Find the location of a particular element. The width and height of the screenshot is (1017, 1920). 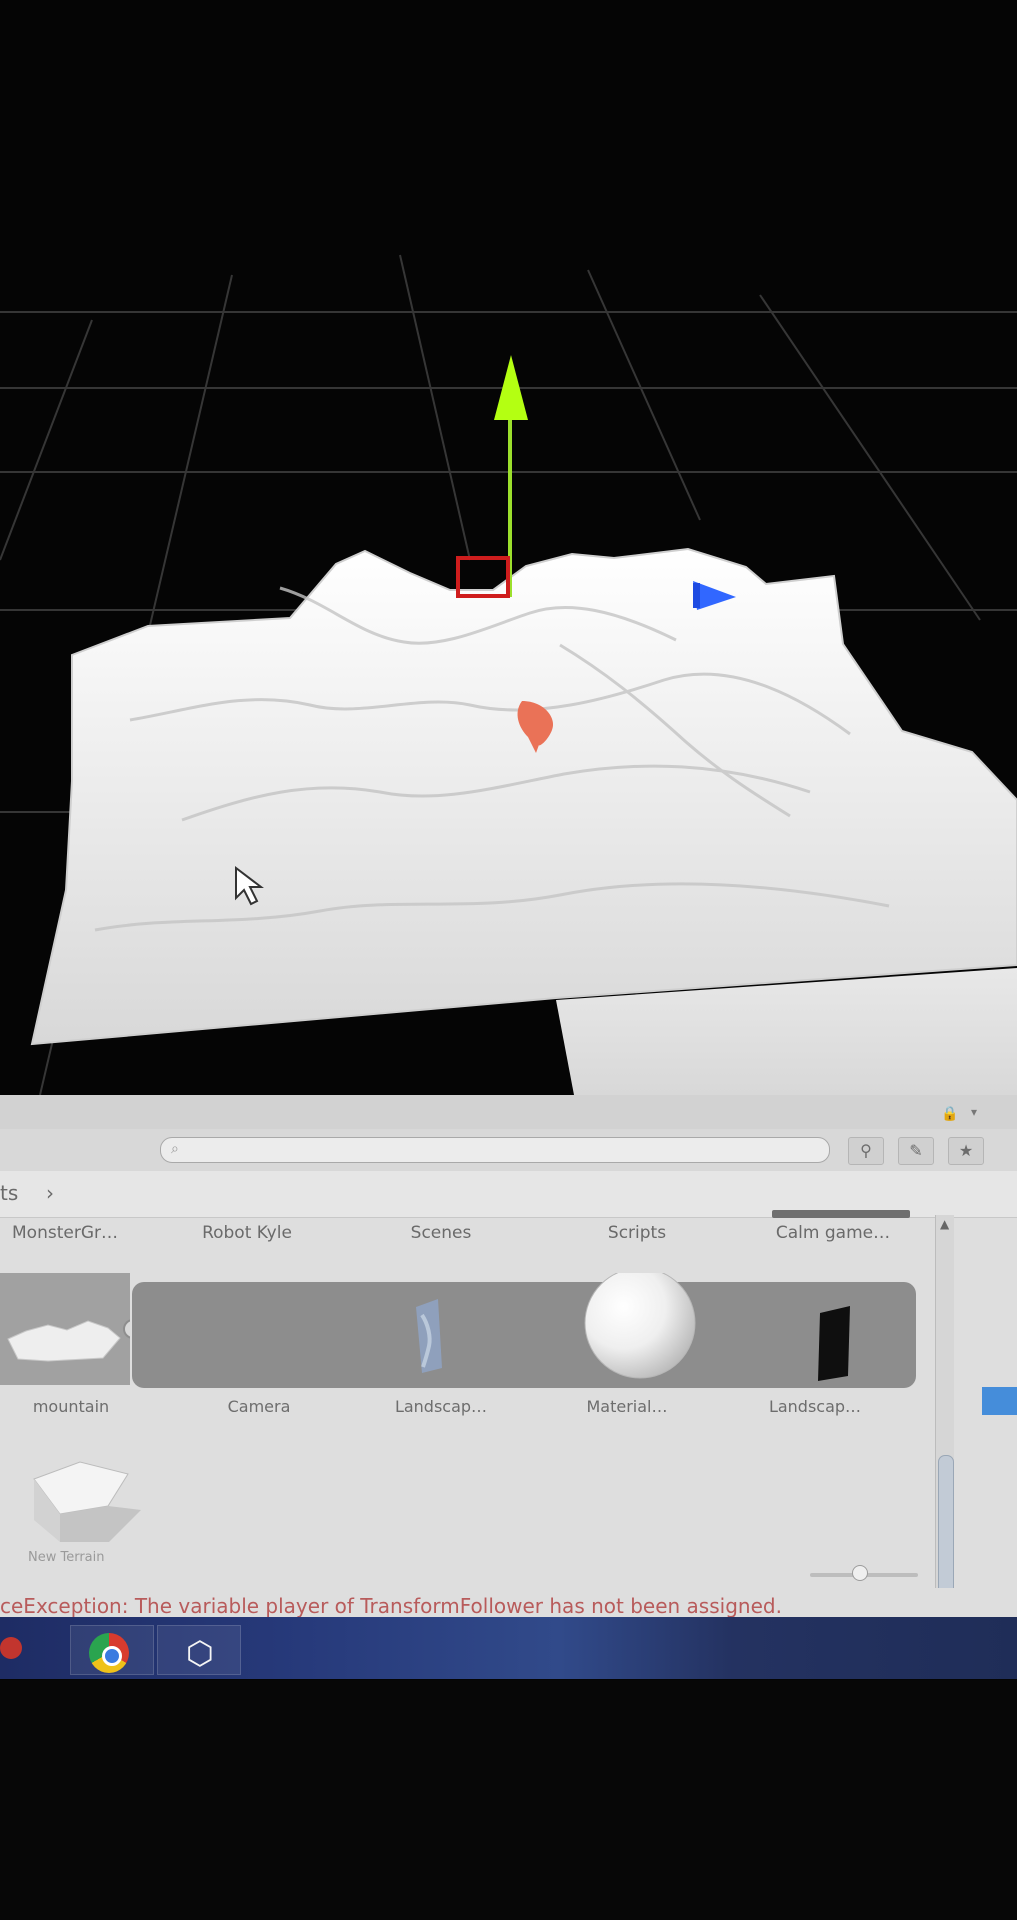

landscape-thumbnail is located at coordinates (429, 1336).